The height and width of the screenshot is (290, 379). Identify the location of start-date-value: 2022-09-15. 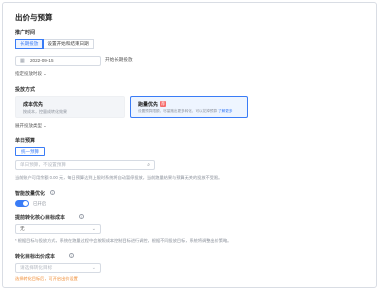
(42, 60).